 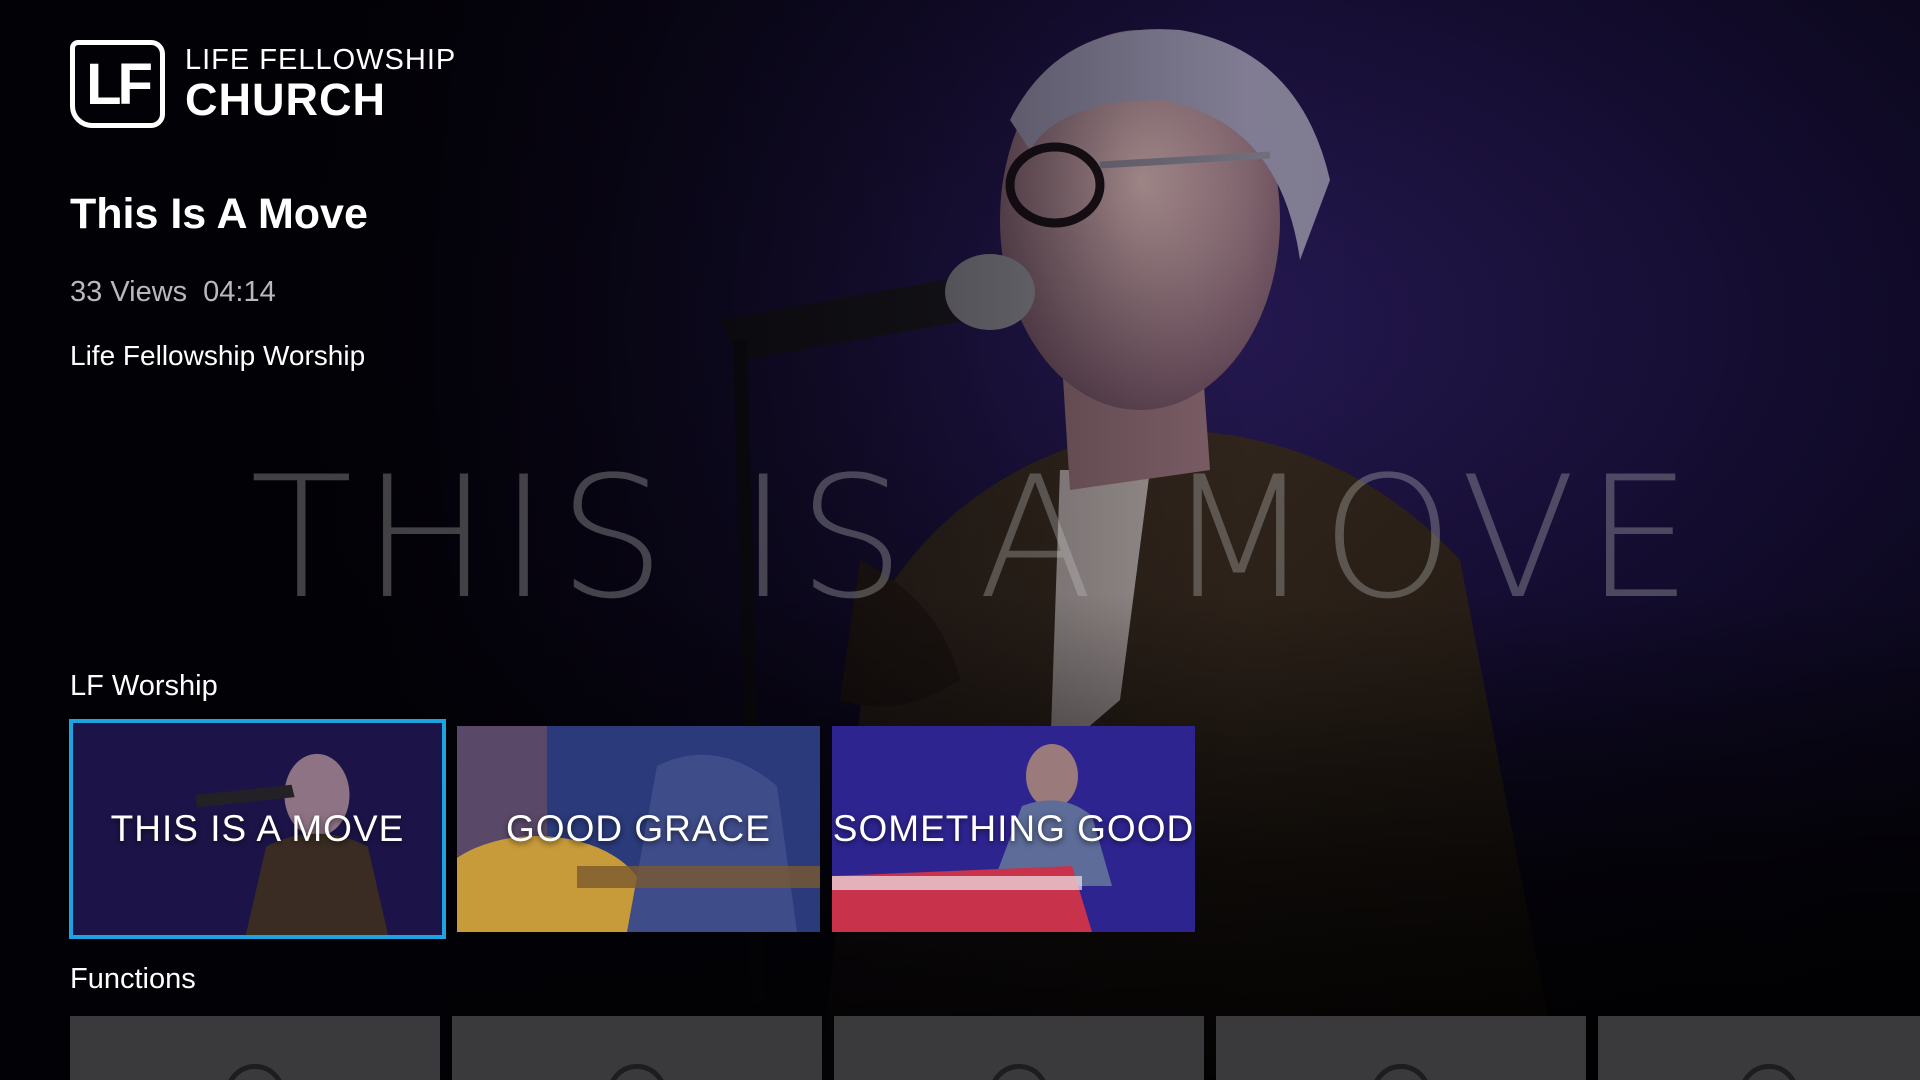 I want to click on video-duration: 04:14, so click(x=239, y=292).